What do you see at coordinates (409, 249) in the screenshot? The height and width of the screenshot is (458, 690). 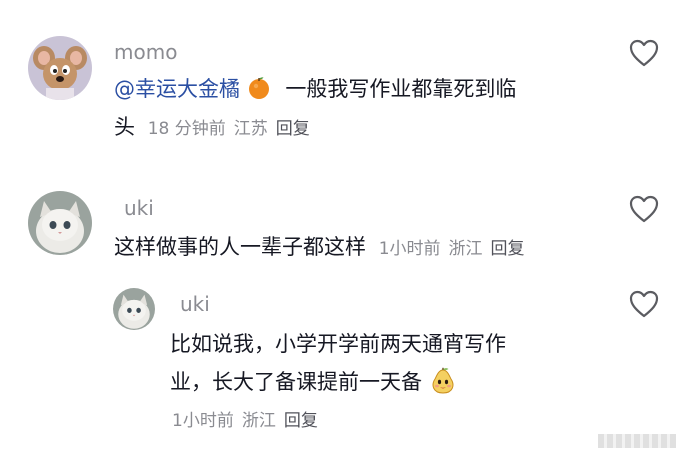 I see `comment-time: 1小时前` at bounding box center [409, 249].